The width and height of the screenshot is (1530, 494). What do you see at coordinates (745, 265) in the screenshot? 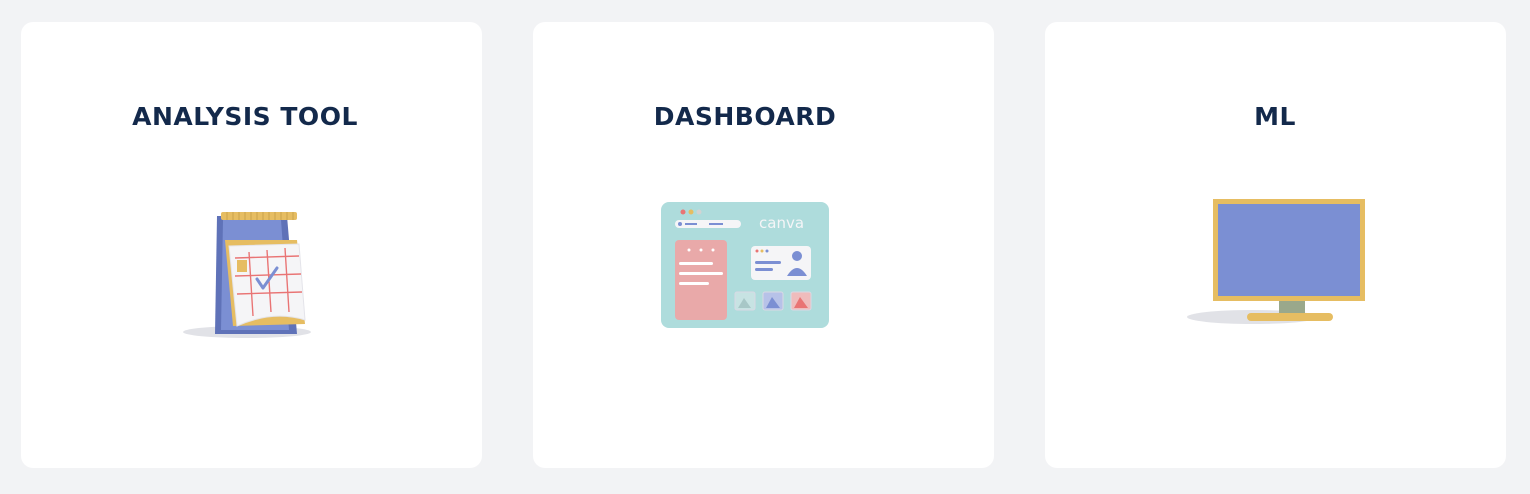
I see `dashboard-browser-icon: canva` at bounding box center [745, 265].